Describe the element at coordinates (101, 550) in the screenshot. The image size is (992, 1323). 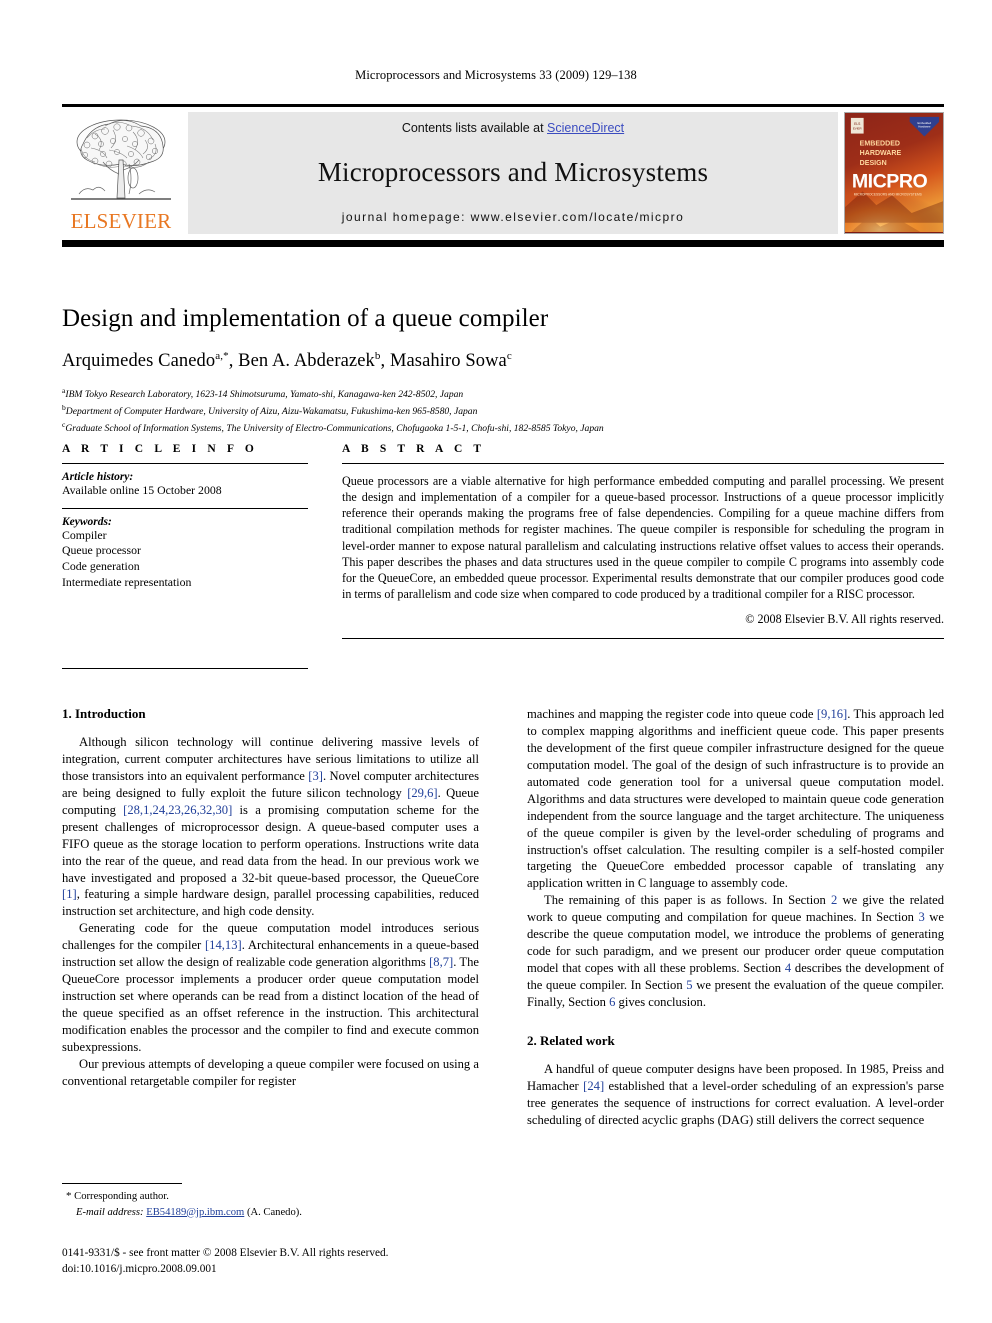
I see `keyword-item: Queue processor` at that location.